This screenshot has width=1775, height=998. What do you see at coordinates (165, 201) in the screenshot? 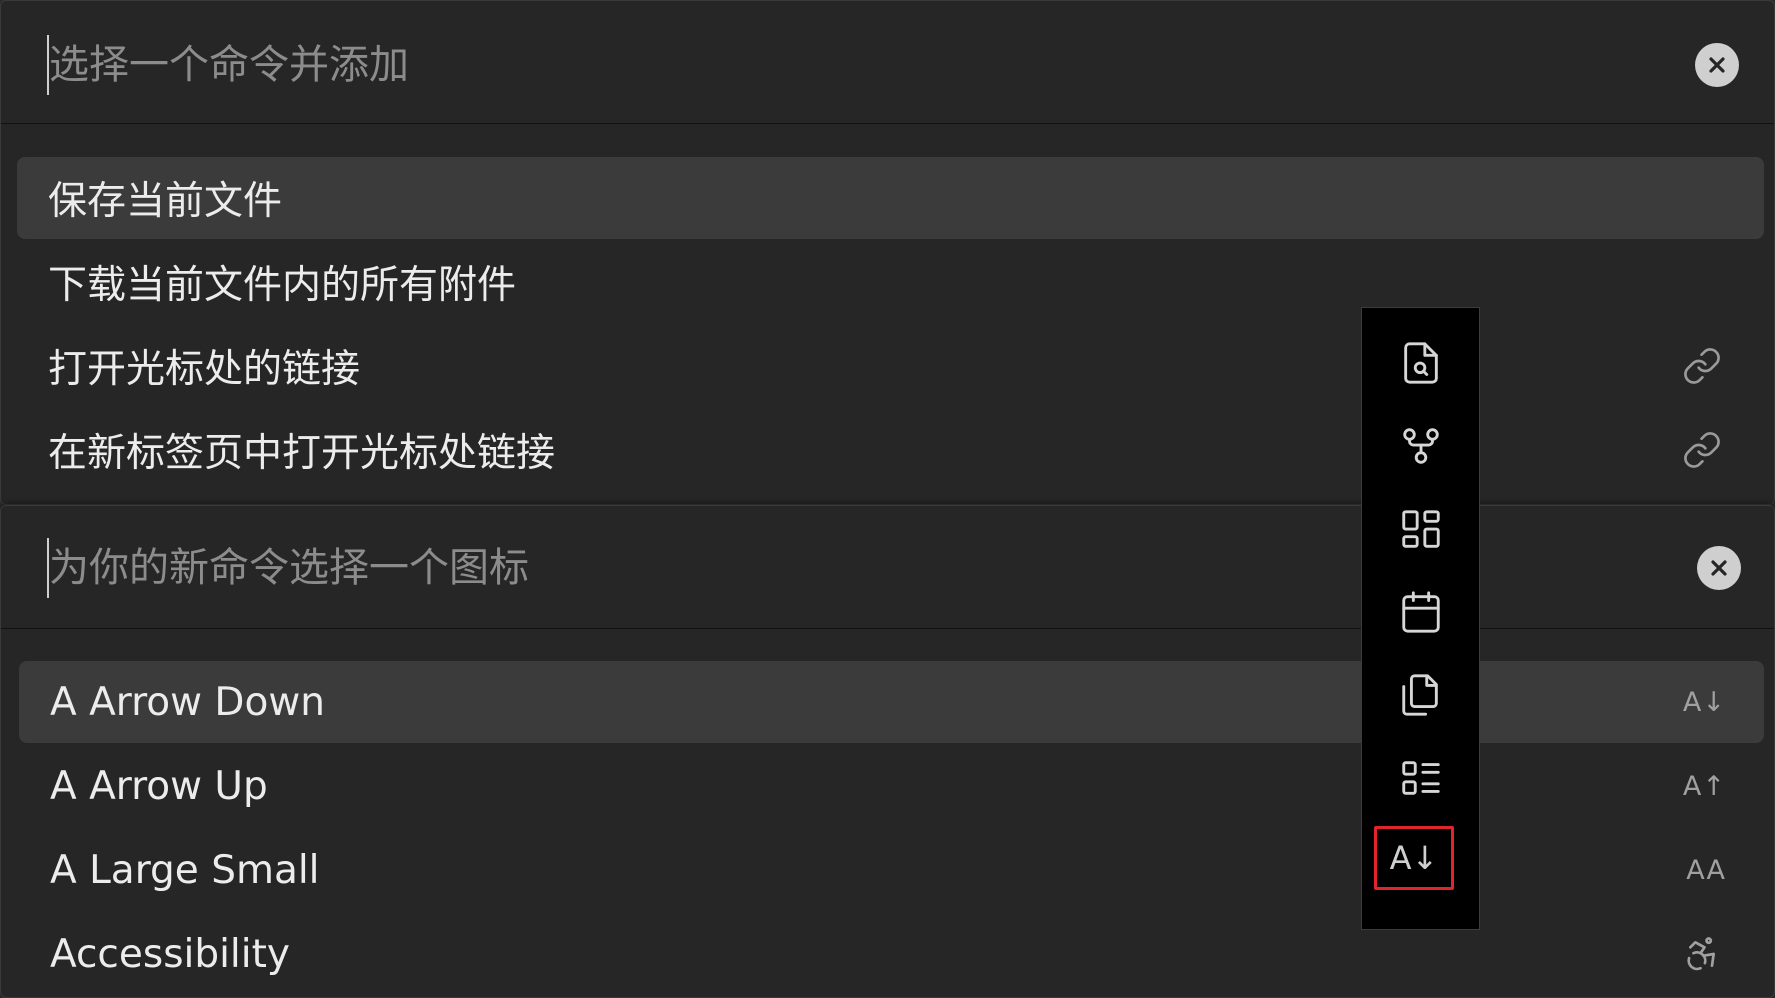
I see `command-item-label: 保存当前文件` at bounding box center [165, 201].